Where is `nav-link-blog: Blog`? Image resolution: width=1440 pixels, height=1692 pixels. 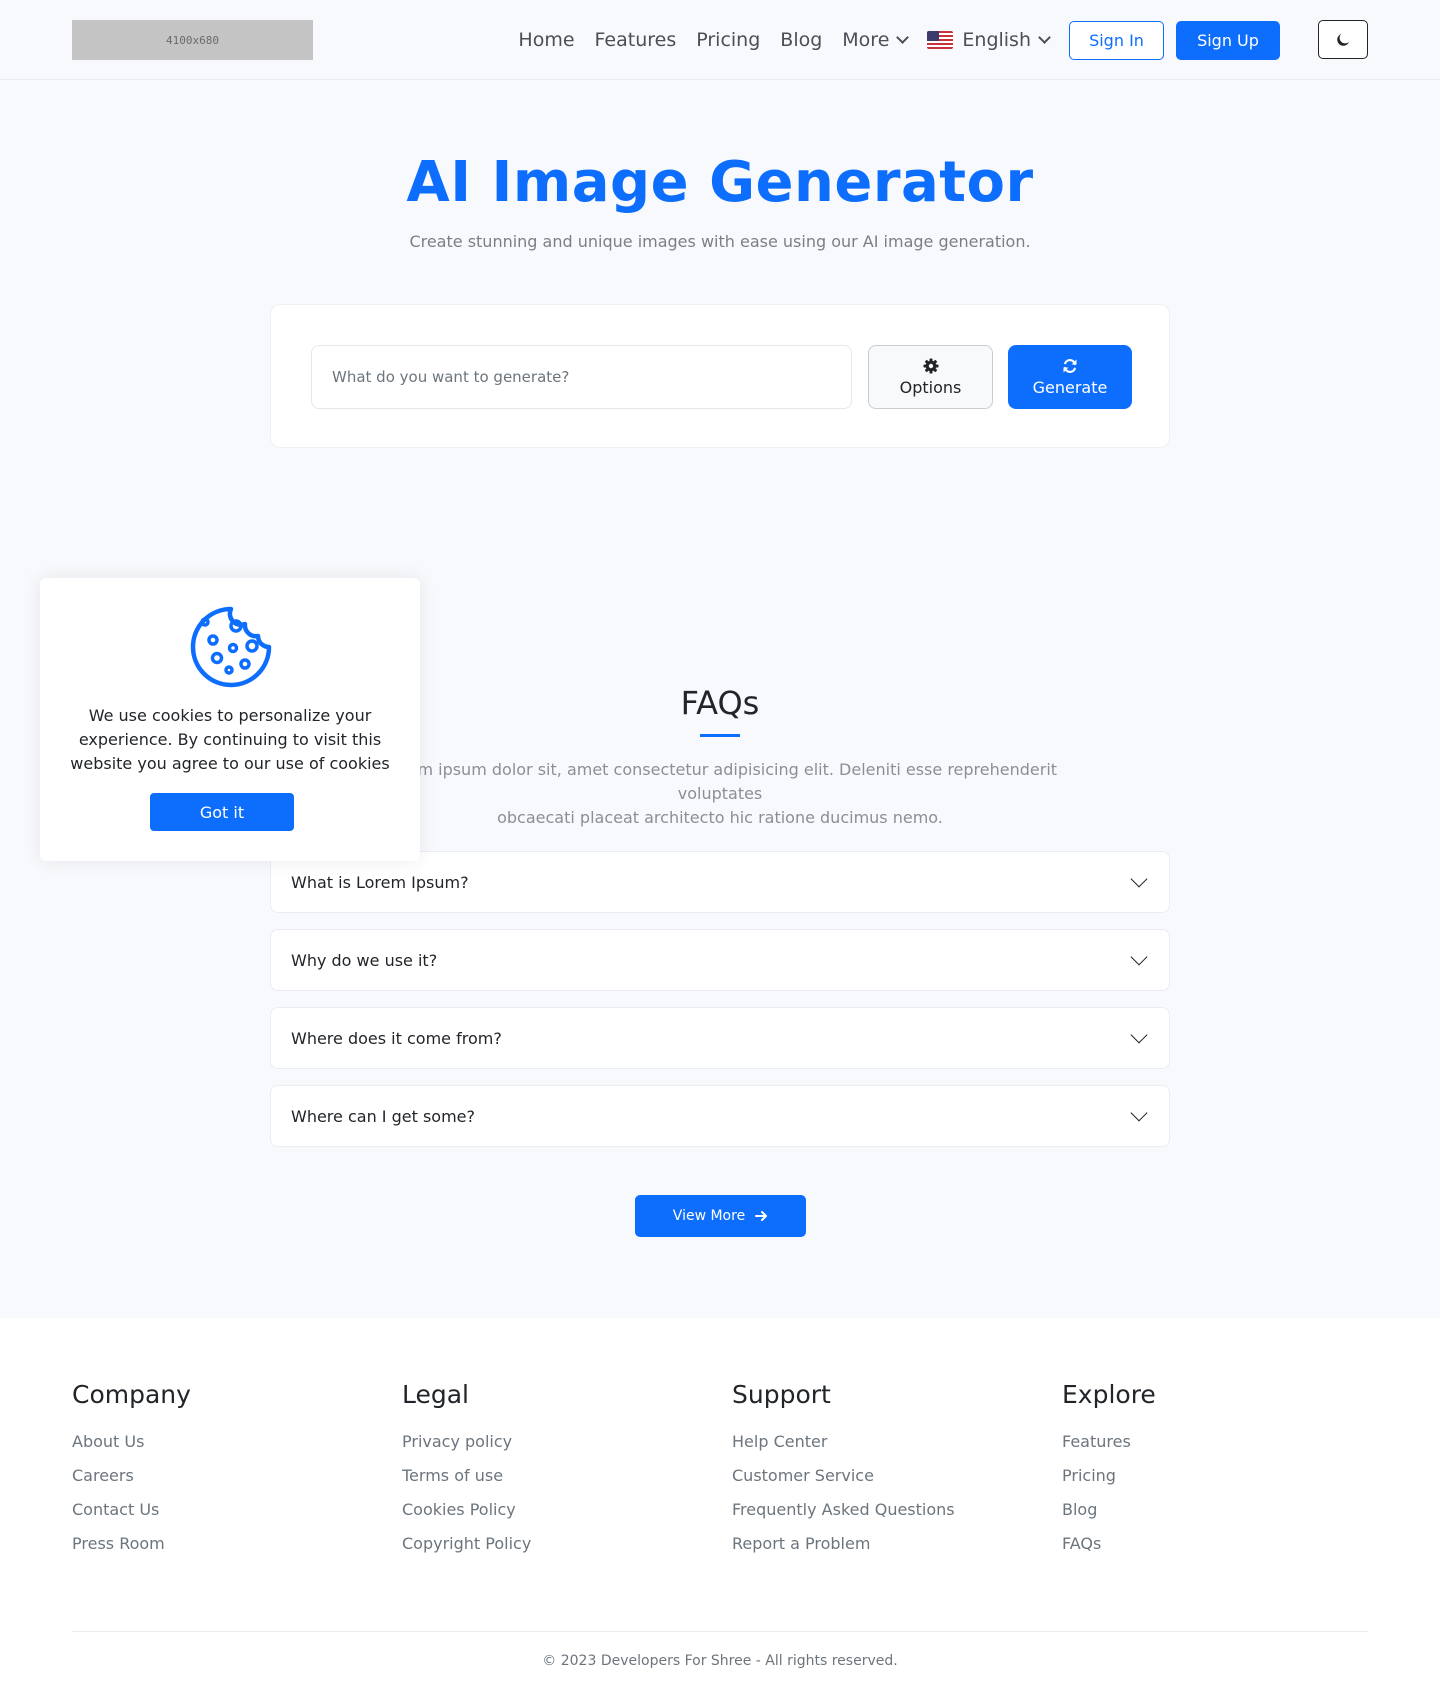 nav-link-blog: Blog is located at coordinates (801, 40).